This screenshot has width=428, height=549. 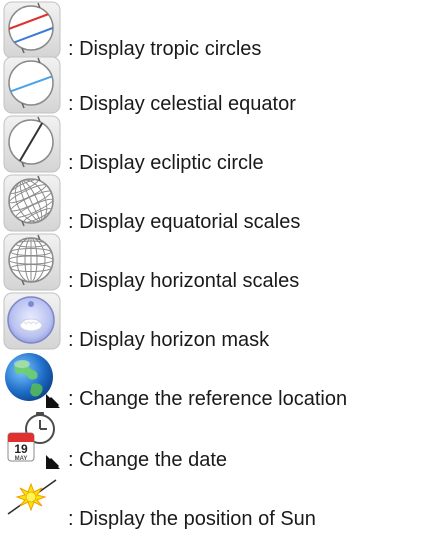 What do you see at coordinates (32, 500) in the screenshot?
I see `sun-position-icon` at bounding box center [32, 500].